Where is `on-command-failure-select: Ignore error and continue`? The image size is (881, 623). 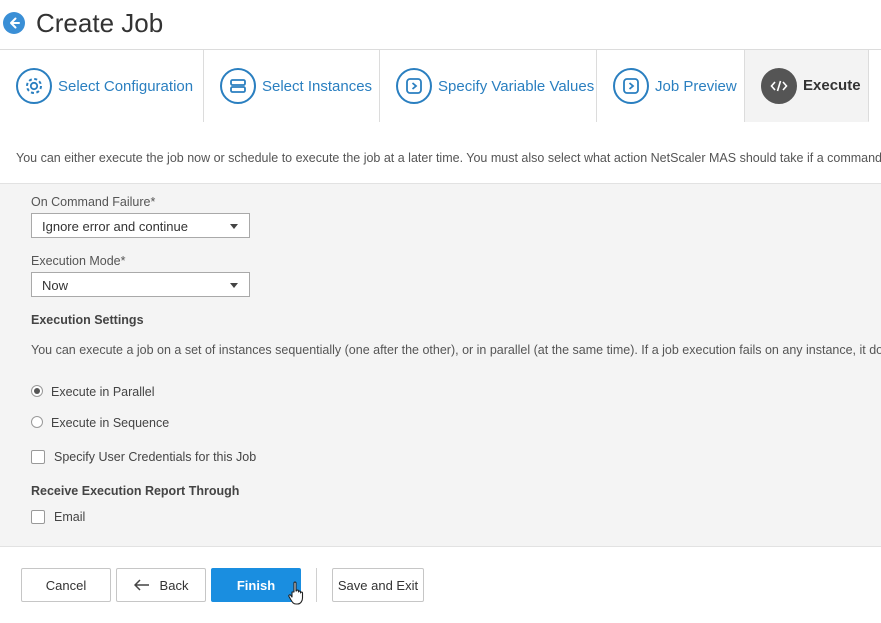 on-command-failure-select: Ignore error and continue is located at coordinates (140, 225).